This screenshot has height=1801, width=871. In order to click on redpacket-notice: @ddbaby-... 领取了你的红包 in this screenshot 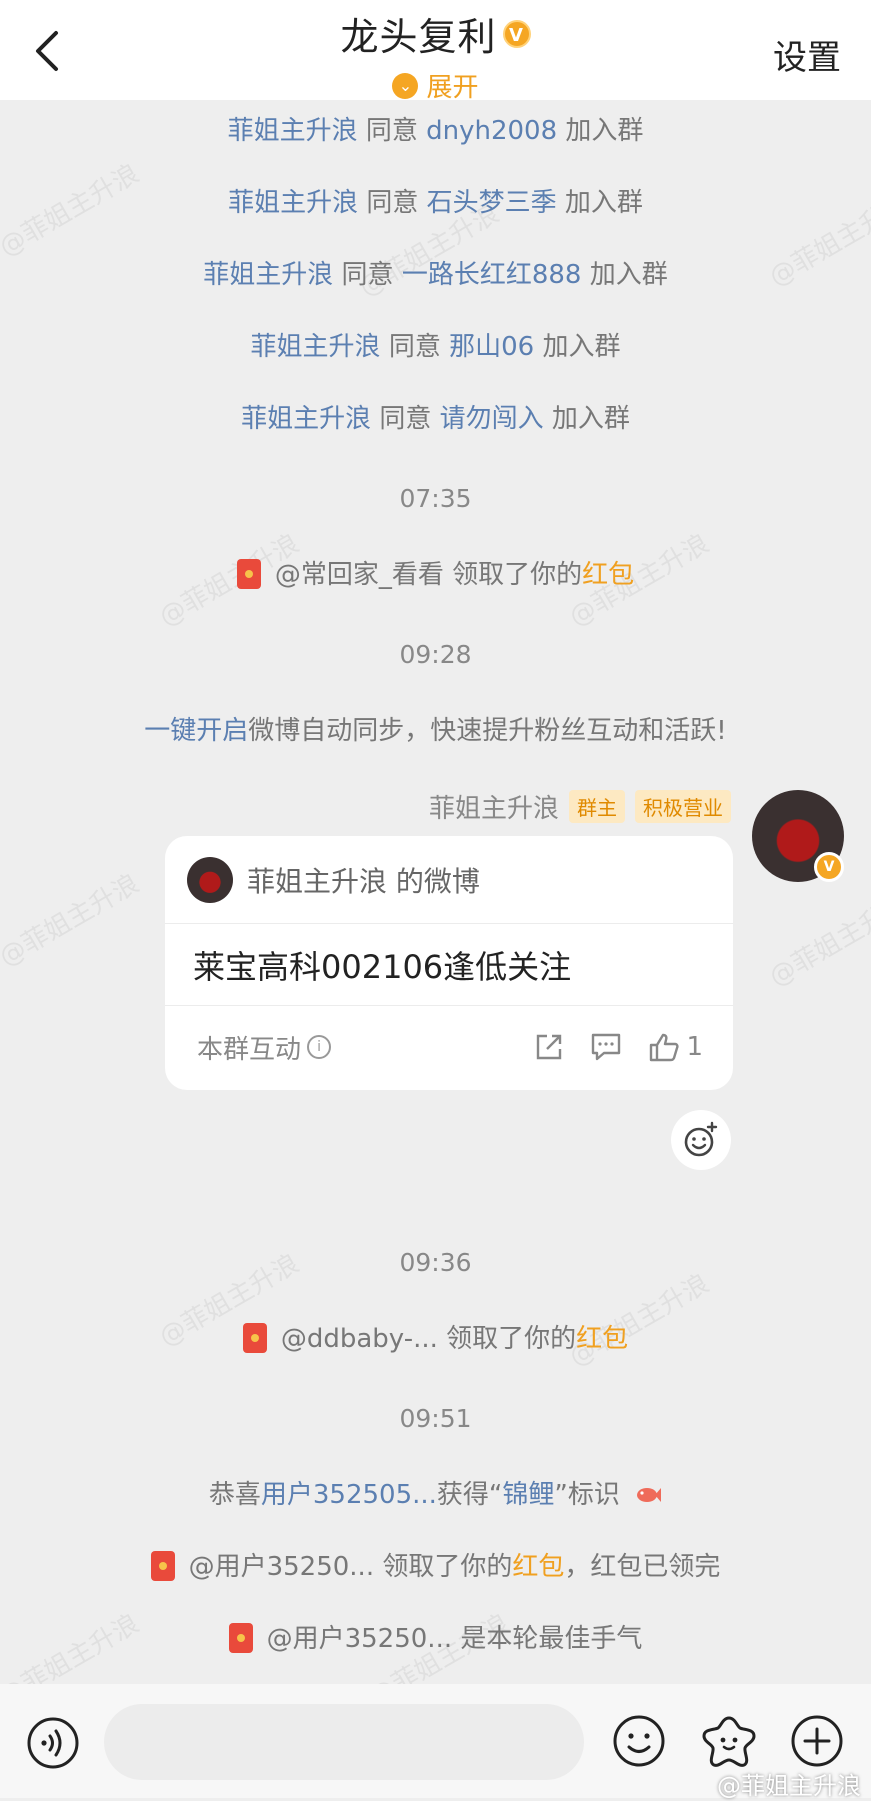, I will do `click(435, 1336)`.